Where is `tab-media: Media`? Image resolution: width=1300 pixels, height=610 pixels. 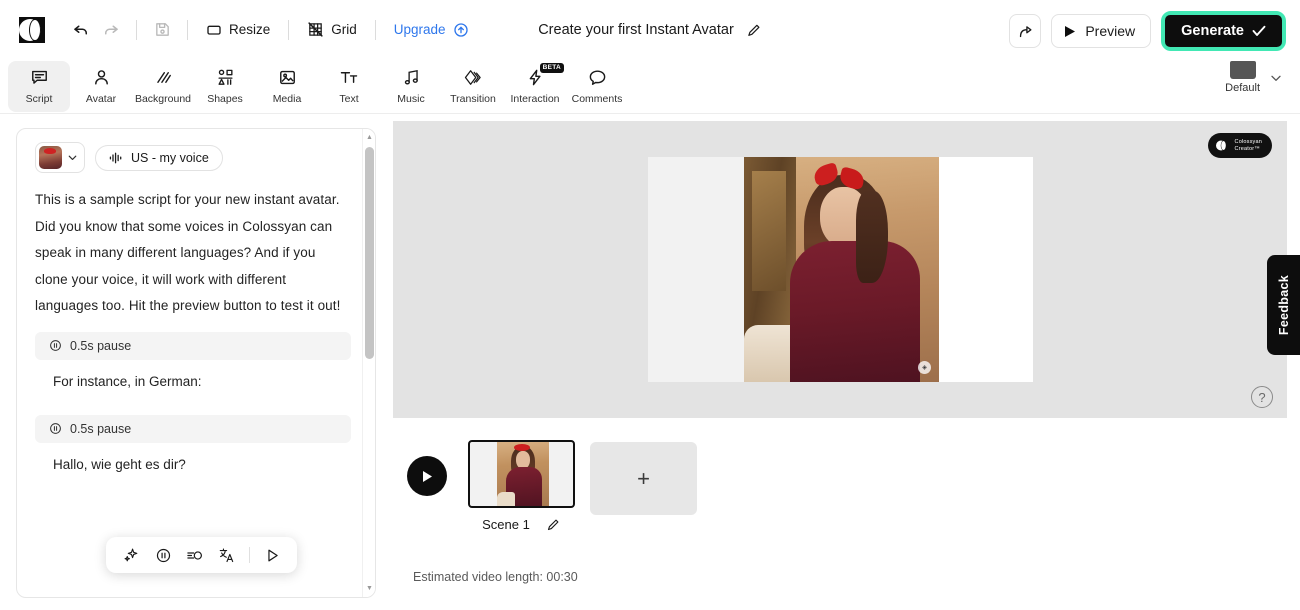 tab-media: Media is located at coordinates (287, 86).